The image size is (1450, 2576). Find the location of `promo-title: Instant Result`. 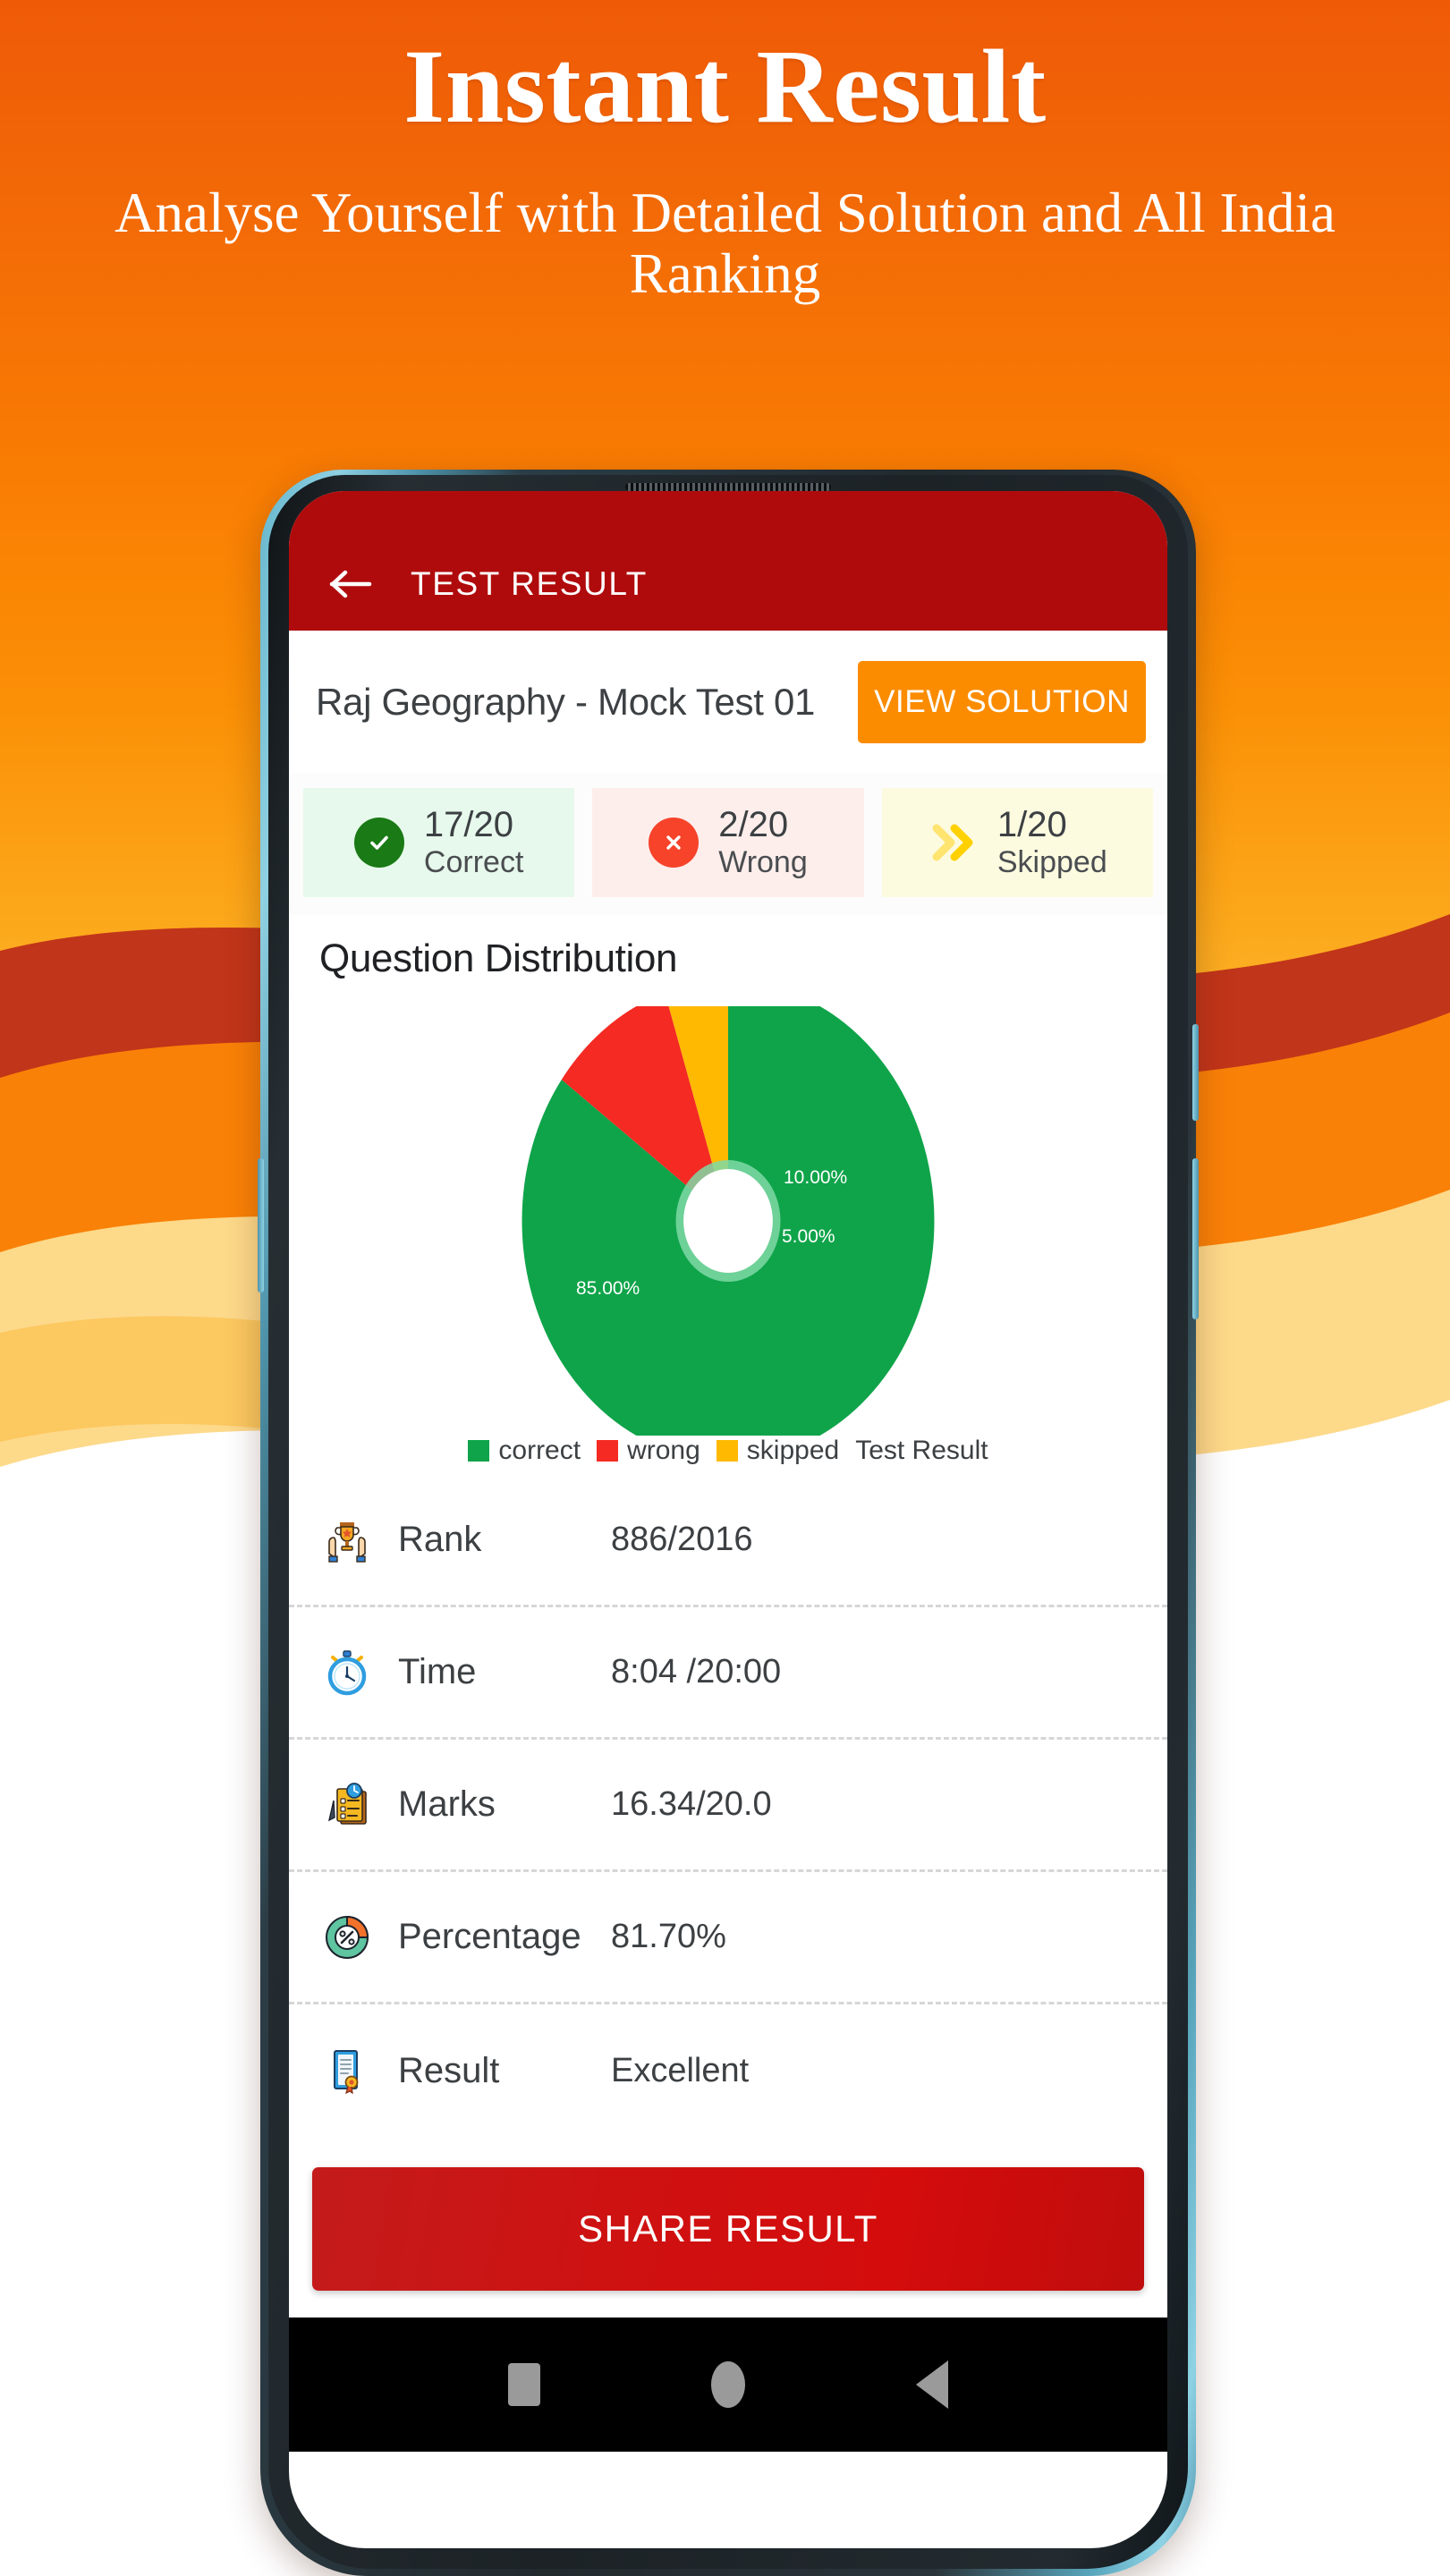

promo-title: Instant Result is located at coordinates (725, 86).